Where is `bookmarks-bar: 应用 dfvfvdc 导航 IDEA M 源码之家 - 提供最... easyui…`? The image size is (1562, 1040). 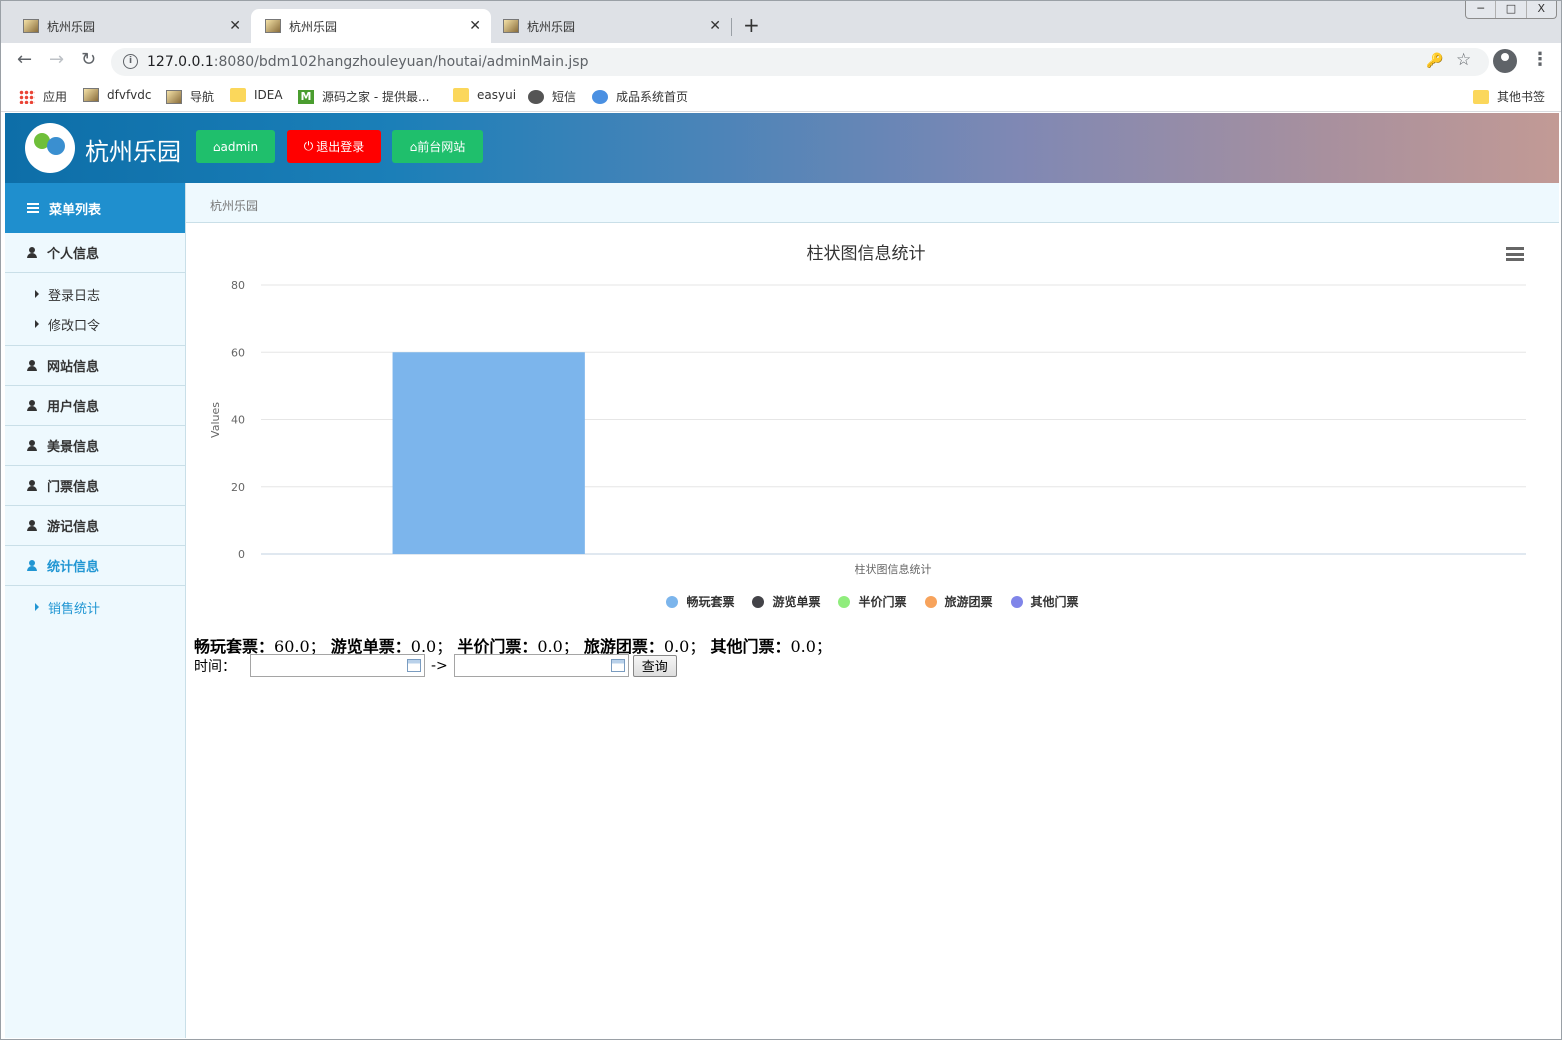 bookmarks-bar: 应用 dfvfvdc 导航 IDEA M 源码之家 - 提供最... easyui… is located at coordinates (781, 96).